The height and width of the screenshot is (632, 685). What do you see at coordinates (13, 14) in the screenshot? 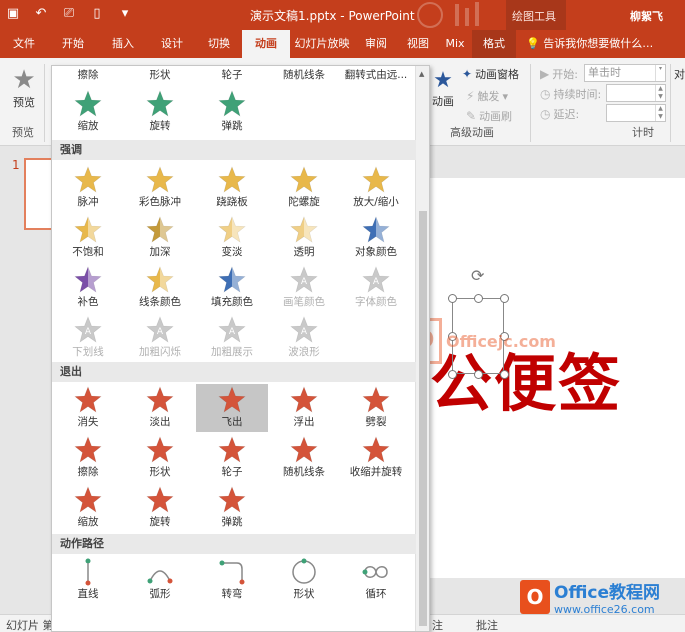
I see `save-icon: ▣` at bounding box center [13, 14].